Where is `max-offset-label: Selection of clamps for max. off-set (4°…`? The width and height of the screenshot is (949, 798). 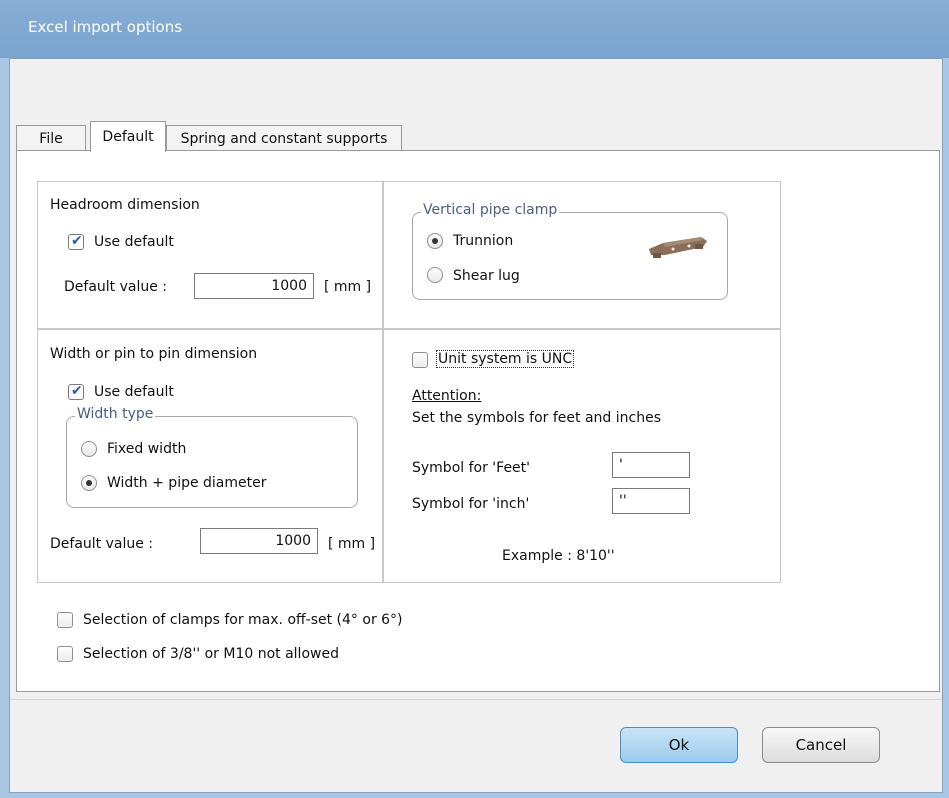 max-offset-label: Selection of clamps for max. off-set (4°… is located at coordinates (243, 620).